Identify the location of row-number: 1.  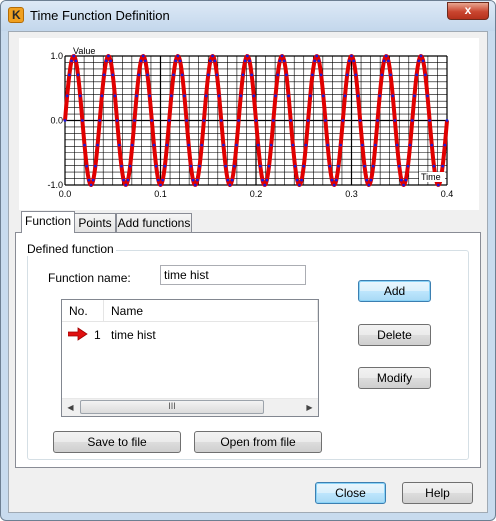
(97, 335).